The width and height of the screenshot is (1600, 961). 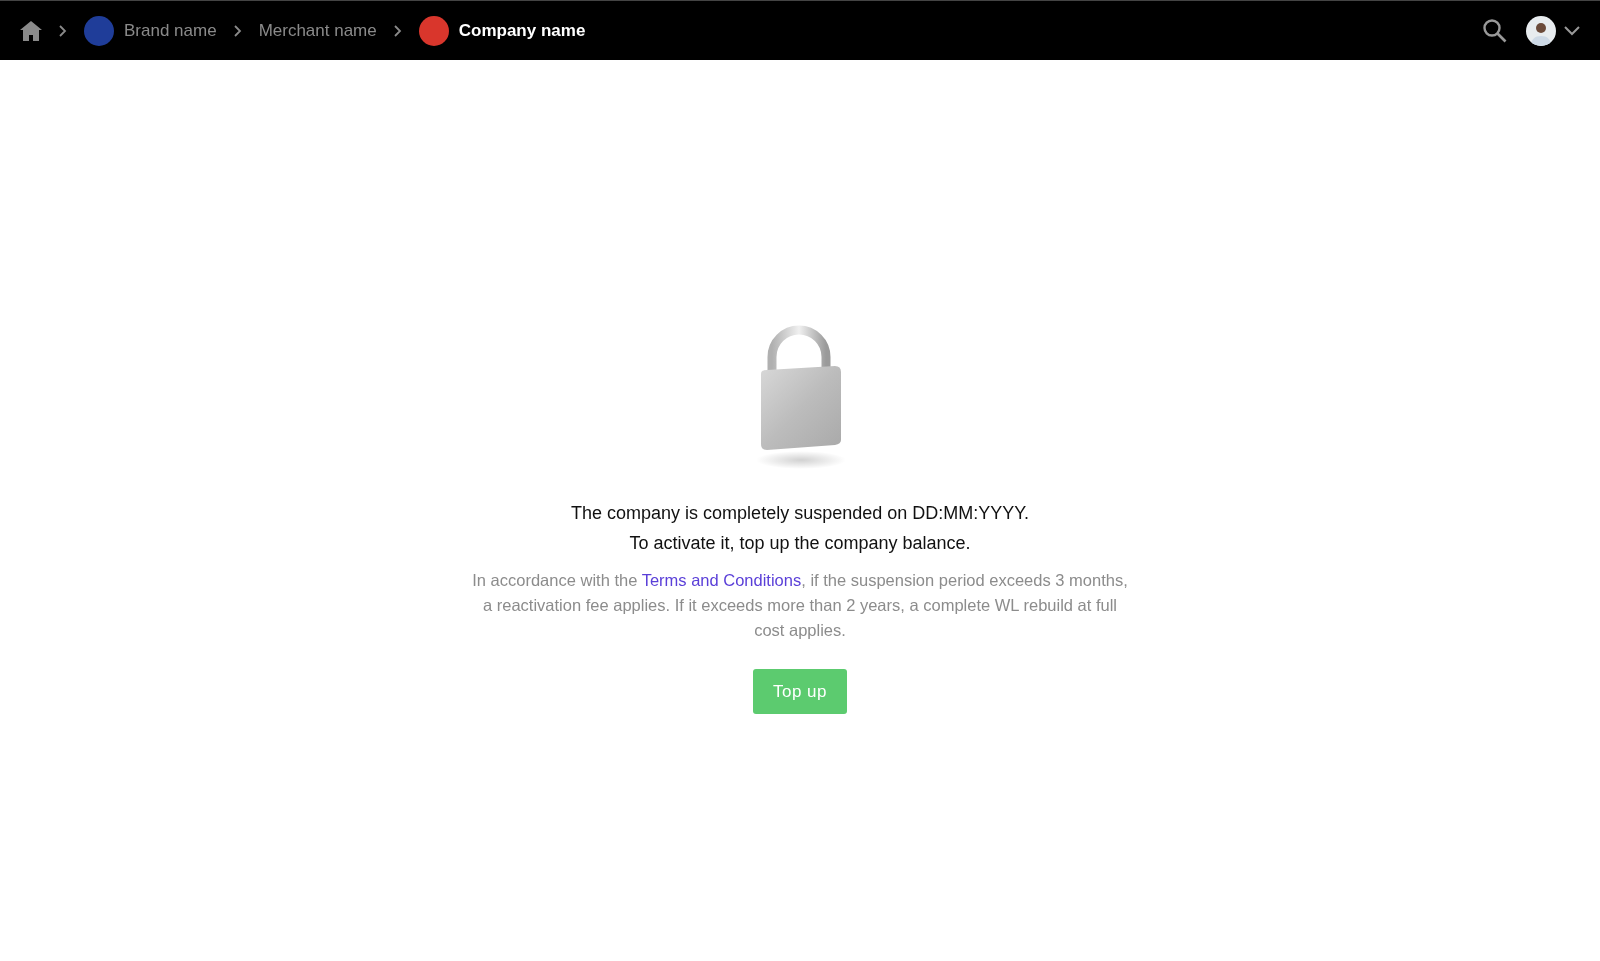 I want to click on breadcrumb-link: Merchant name, so click(x=317, y=30).